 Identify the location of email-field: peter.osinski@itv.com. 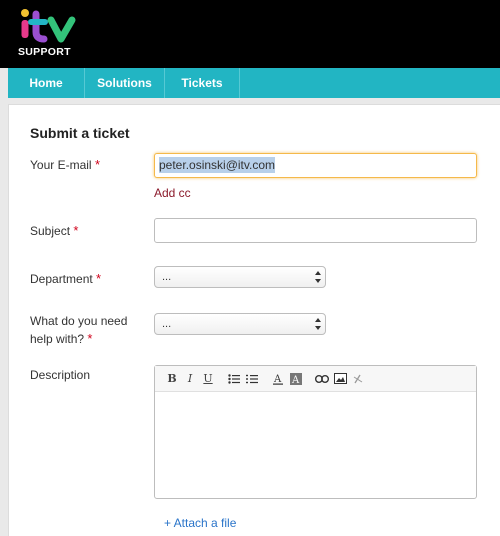
(315, 165).